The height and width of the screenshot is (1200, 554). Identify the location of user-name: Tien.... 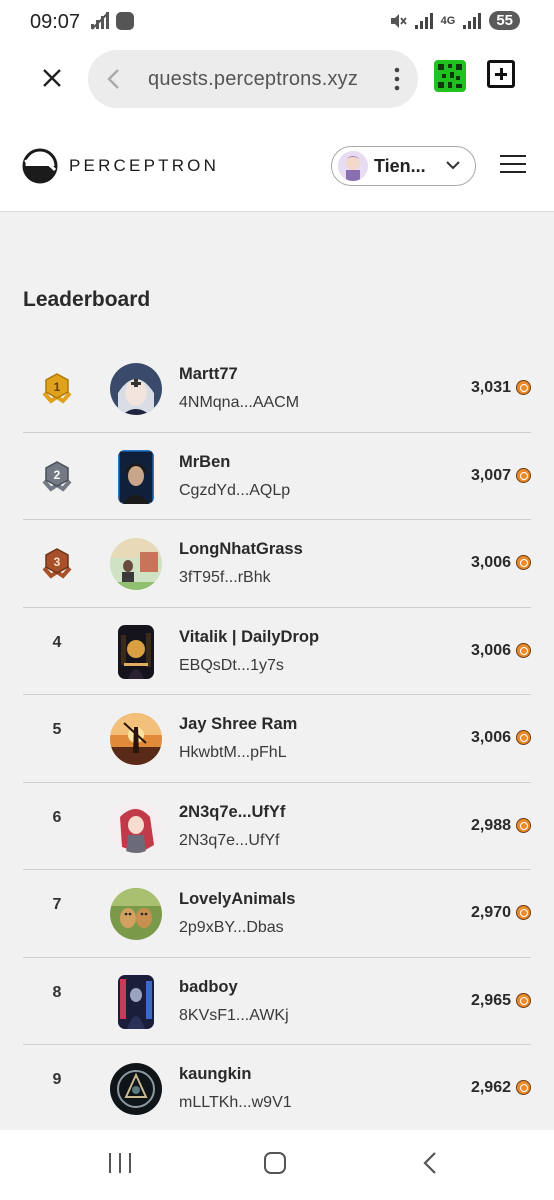
(400, 166).